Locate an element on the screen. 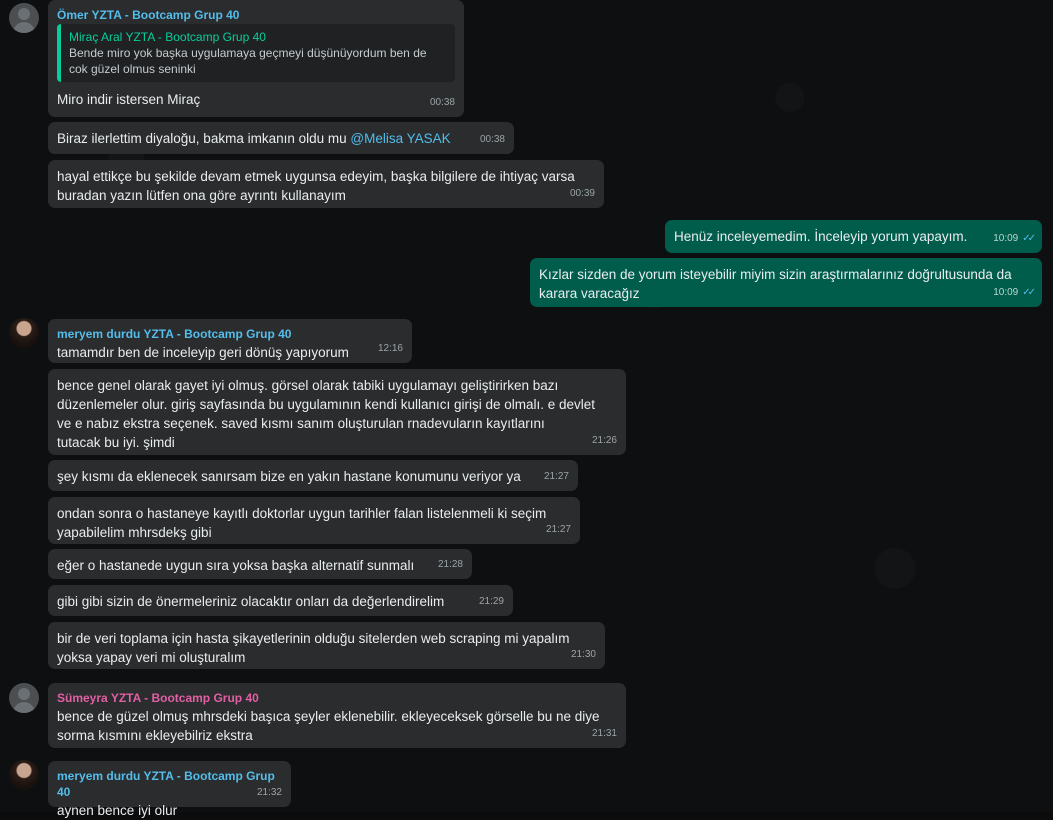 The height and width of the screenshot is (820, 1053). mention-link: @Melisa YASAK is located at coordinates (400, 138).